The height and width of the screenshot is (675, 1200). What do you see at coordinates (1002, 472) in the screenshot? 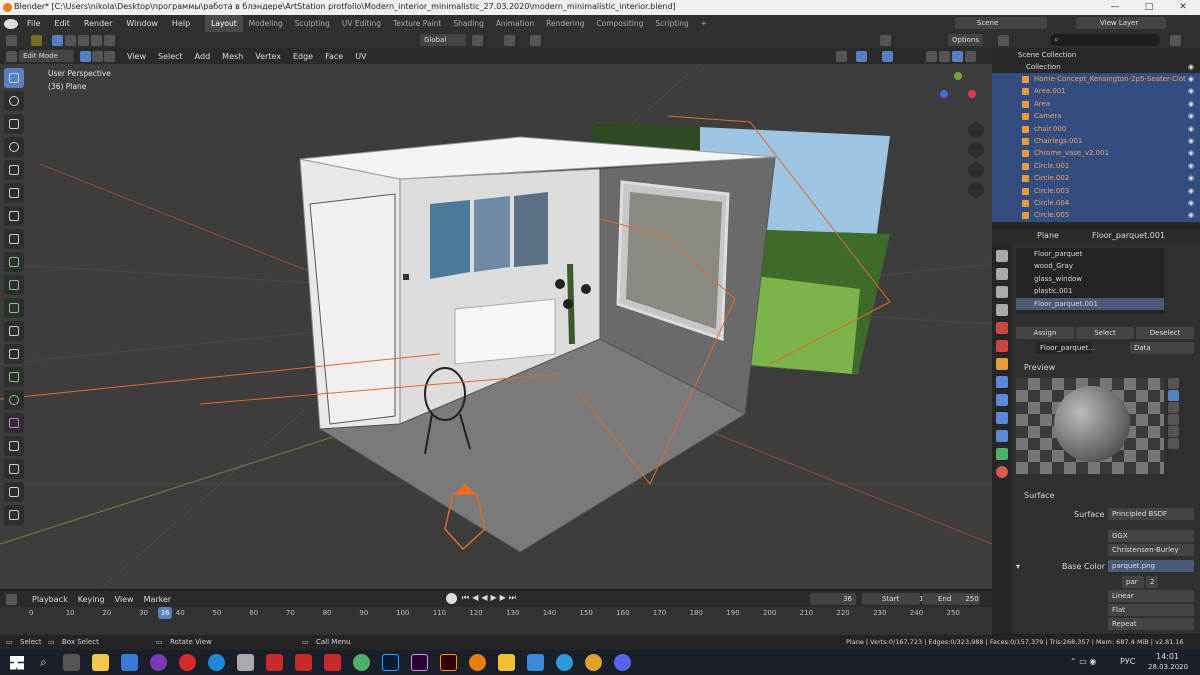
I see `material-tab-icon` at bounding box center [1002, 472].